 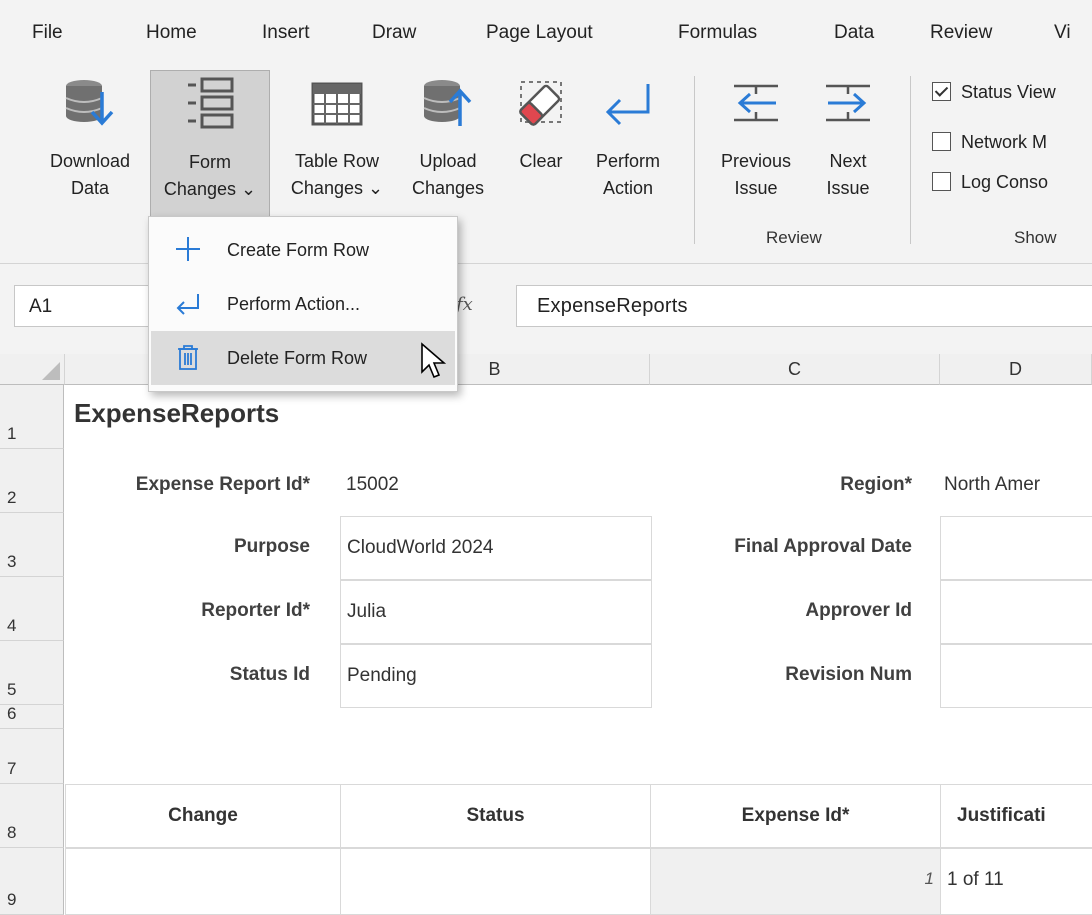 I want to click on table-row-changes-button: Table Row Changes ⌄, so click(x=337, y=144).